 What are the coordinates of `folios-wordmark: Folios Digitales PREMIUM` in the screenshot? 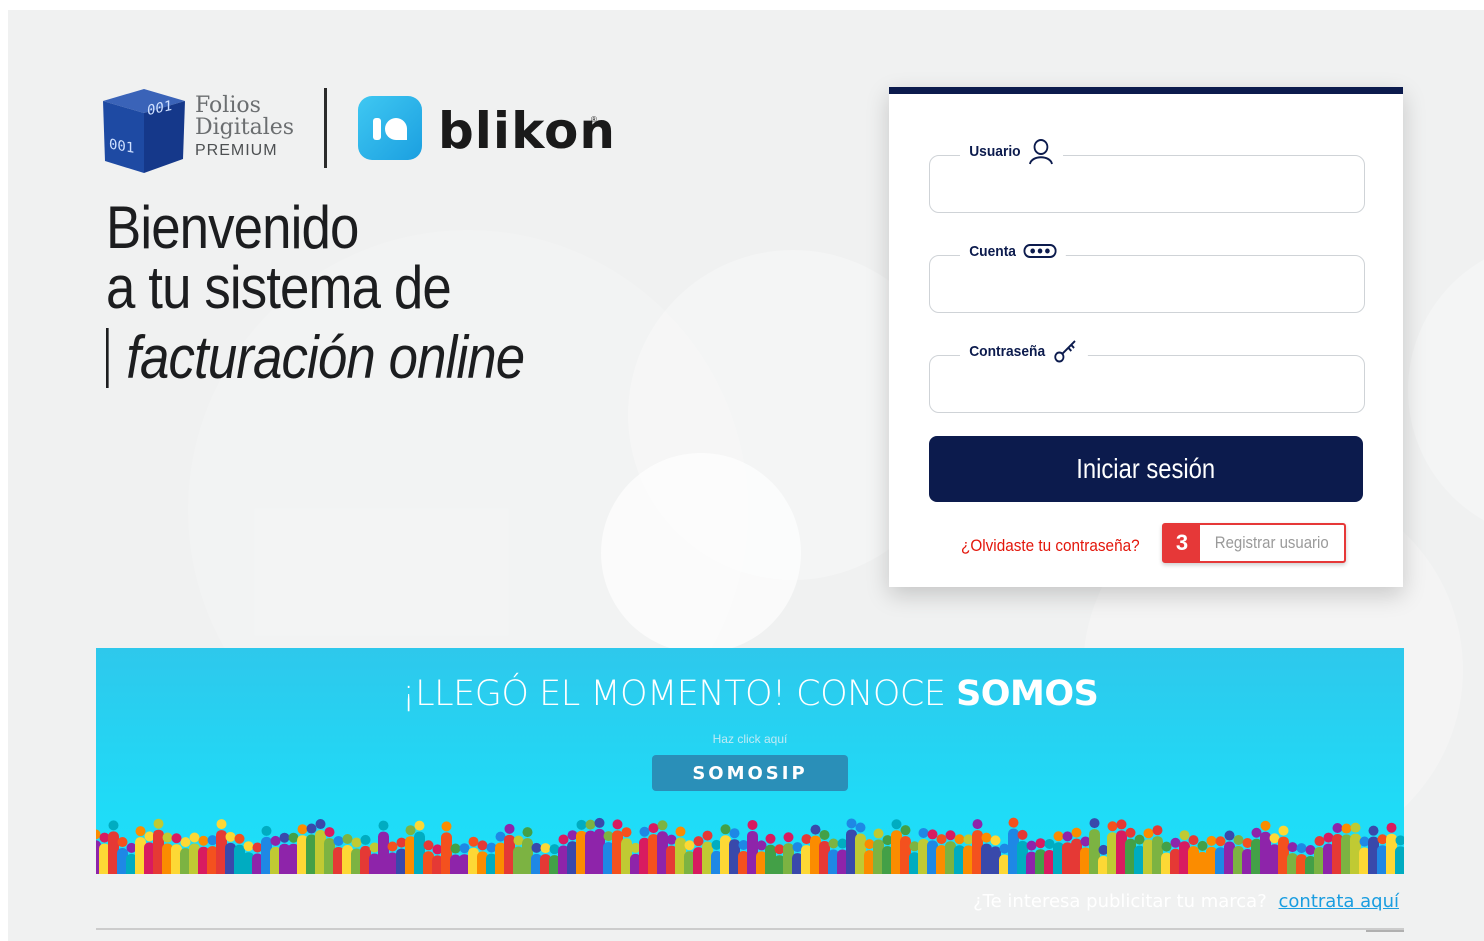 It's located at (244, 128).